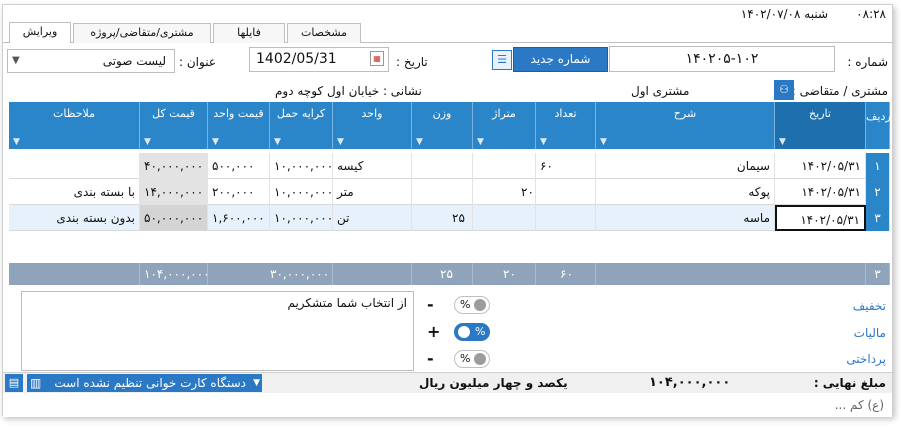  Describe the element at coordinates (74, 274) in the screenshot. I see `summary-notes` at that location.